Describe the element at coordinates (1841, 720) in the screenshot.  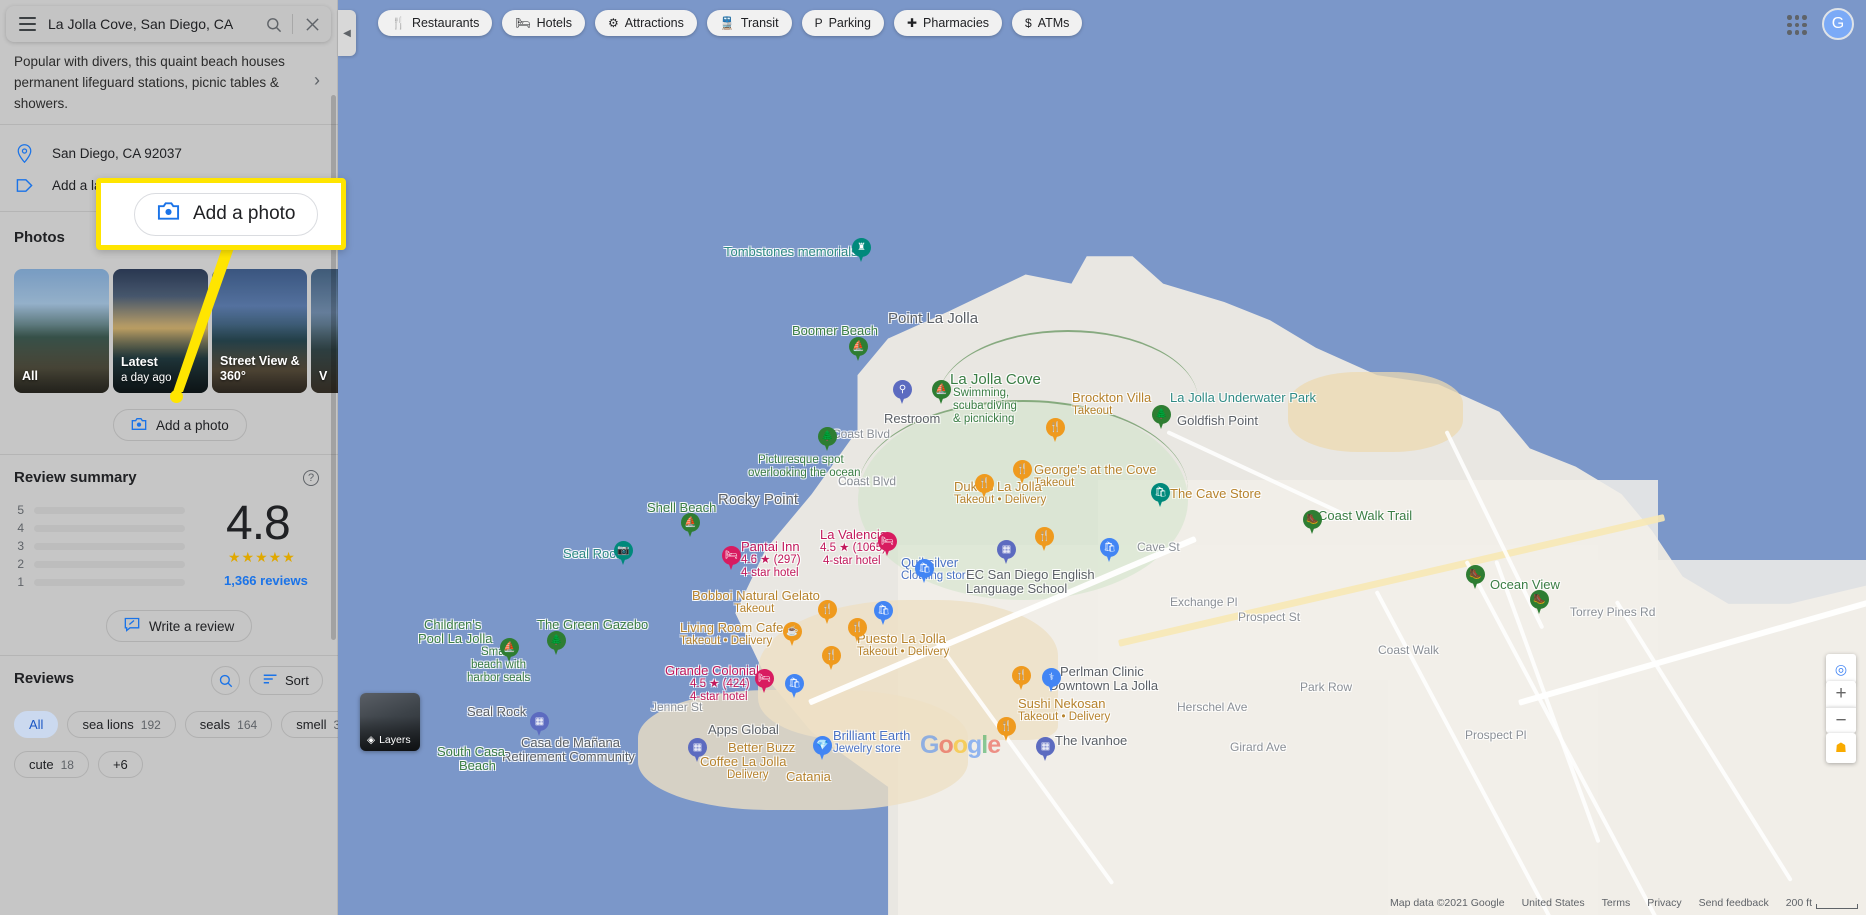
I see `zoom-out-button: −` at that location.